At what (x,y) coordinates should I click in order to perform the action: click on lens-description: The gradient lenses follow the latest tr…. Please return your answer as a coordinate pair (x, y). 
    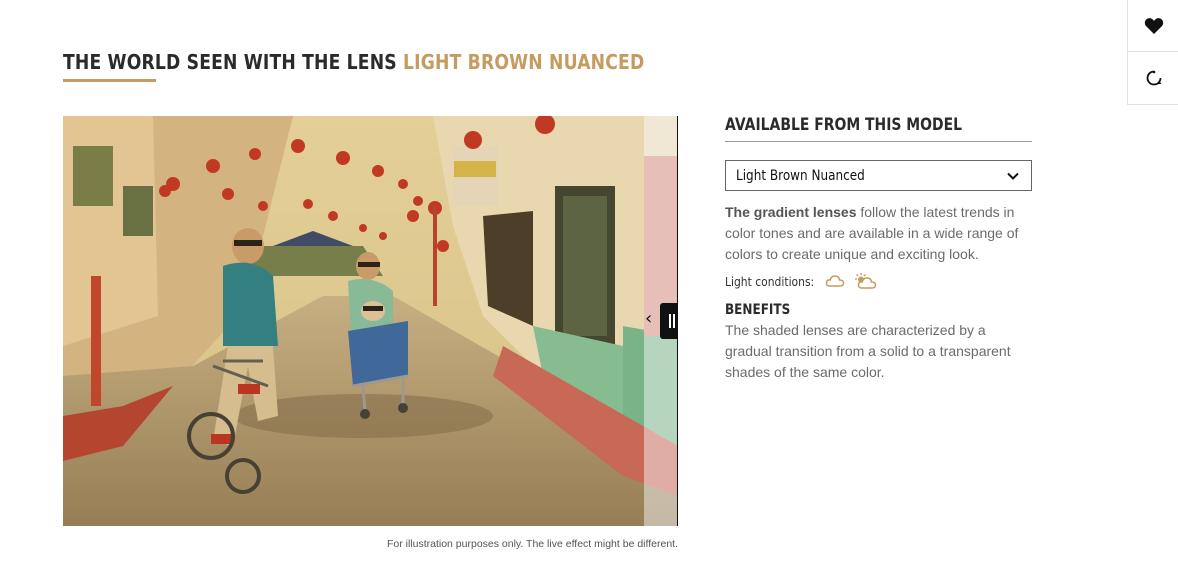
    Looking at the image, I should click on (878, 233).